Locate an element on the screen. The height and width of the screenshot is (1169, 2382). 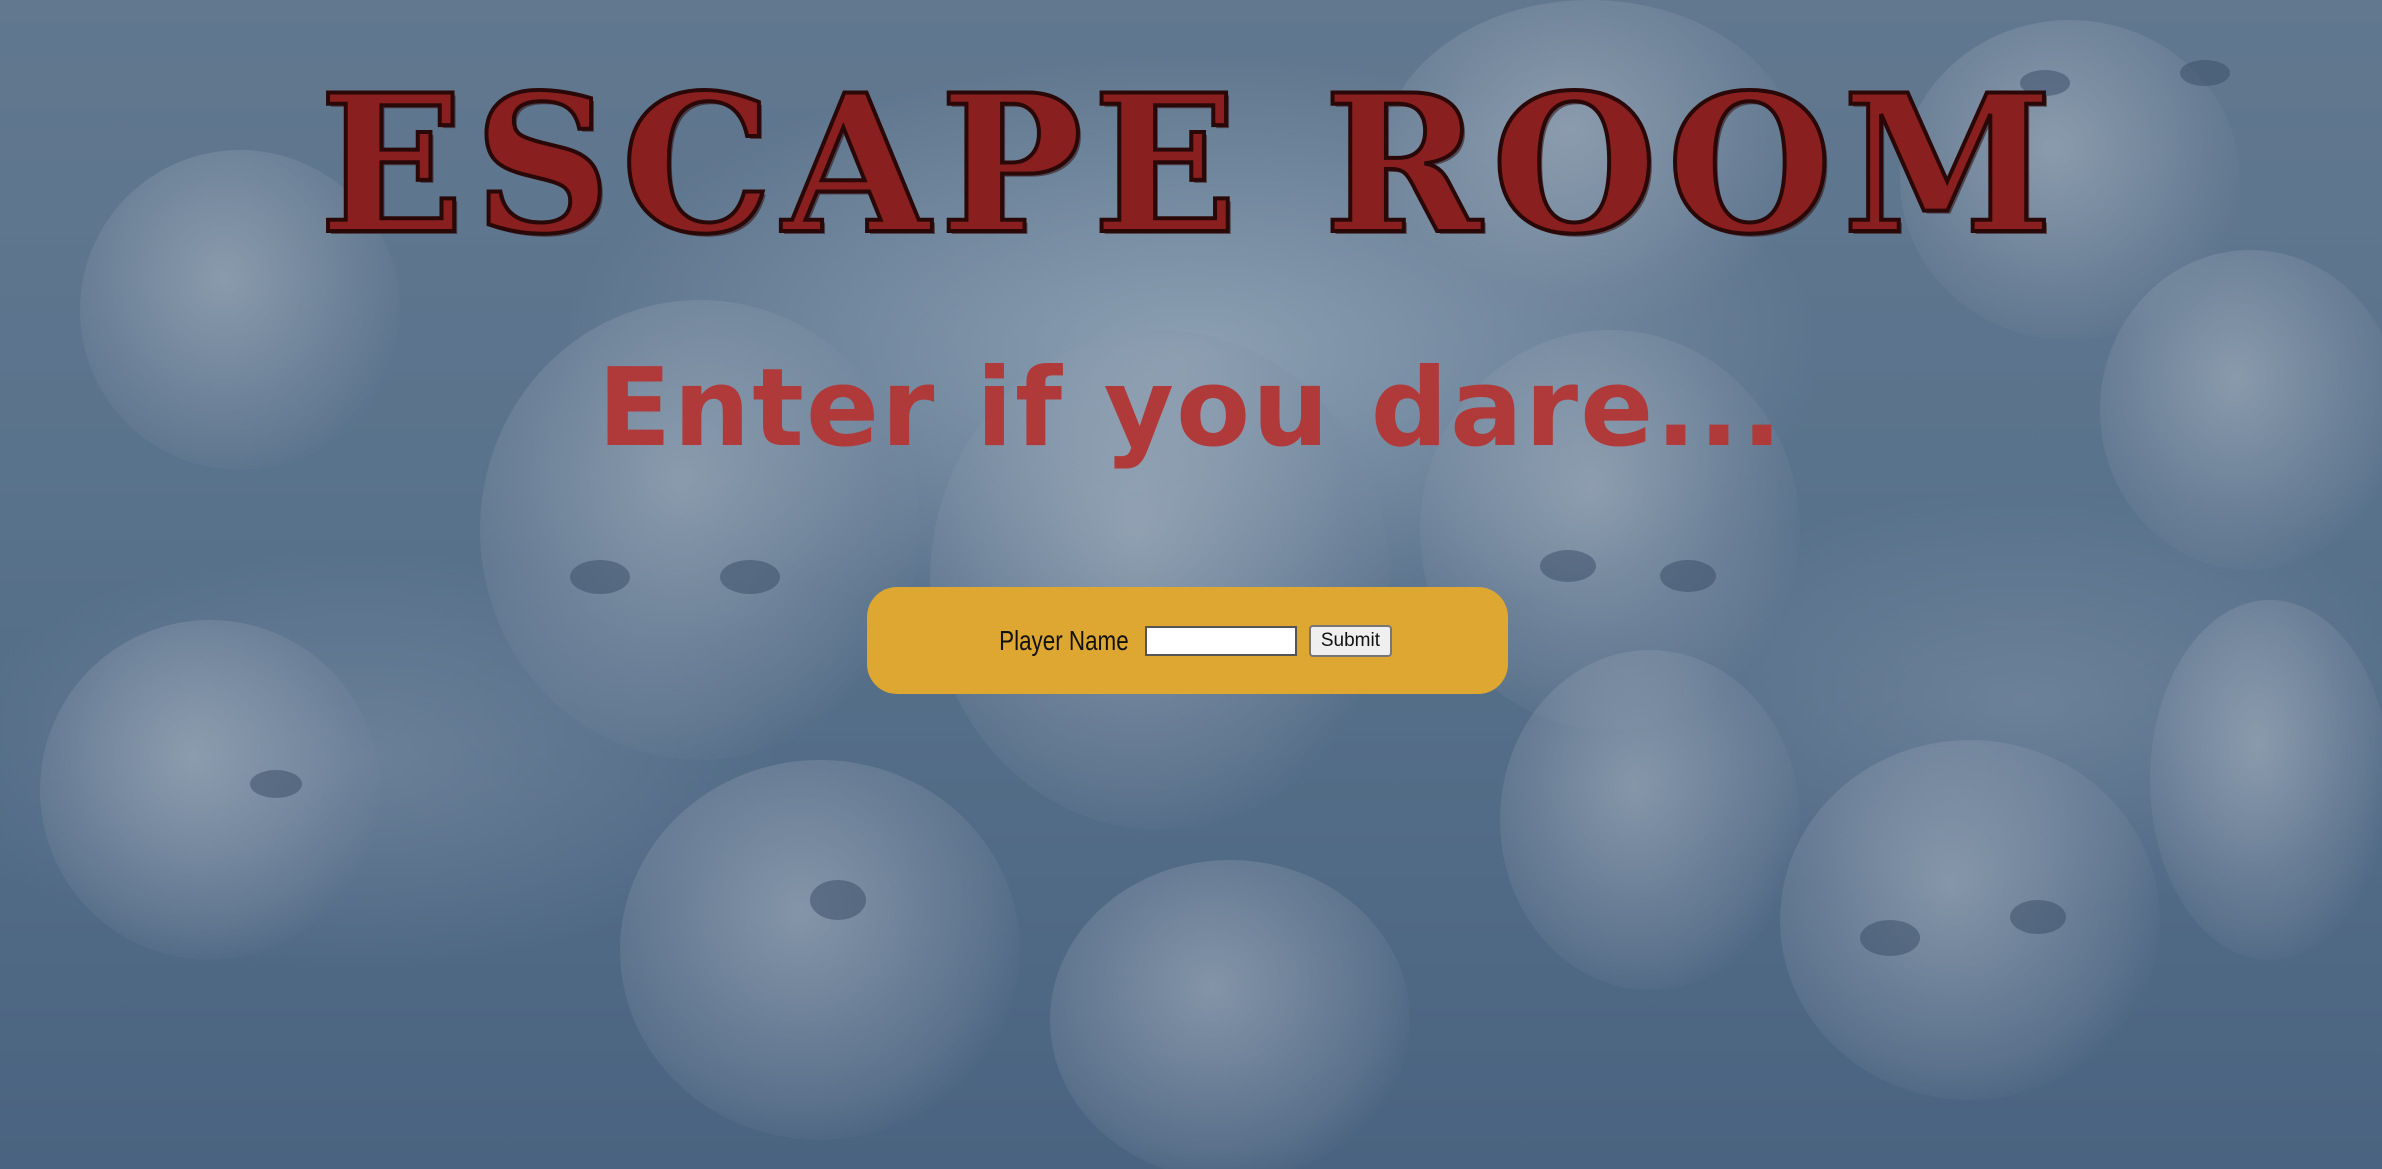
player-form: Player Name Submit is located at coordinates (1187, 640).